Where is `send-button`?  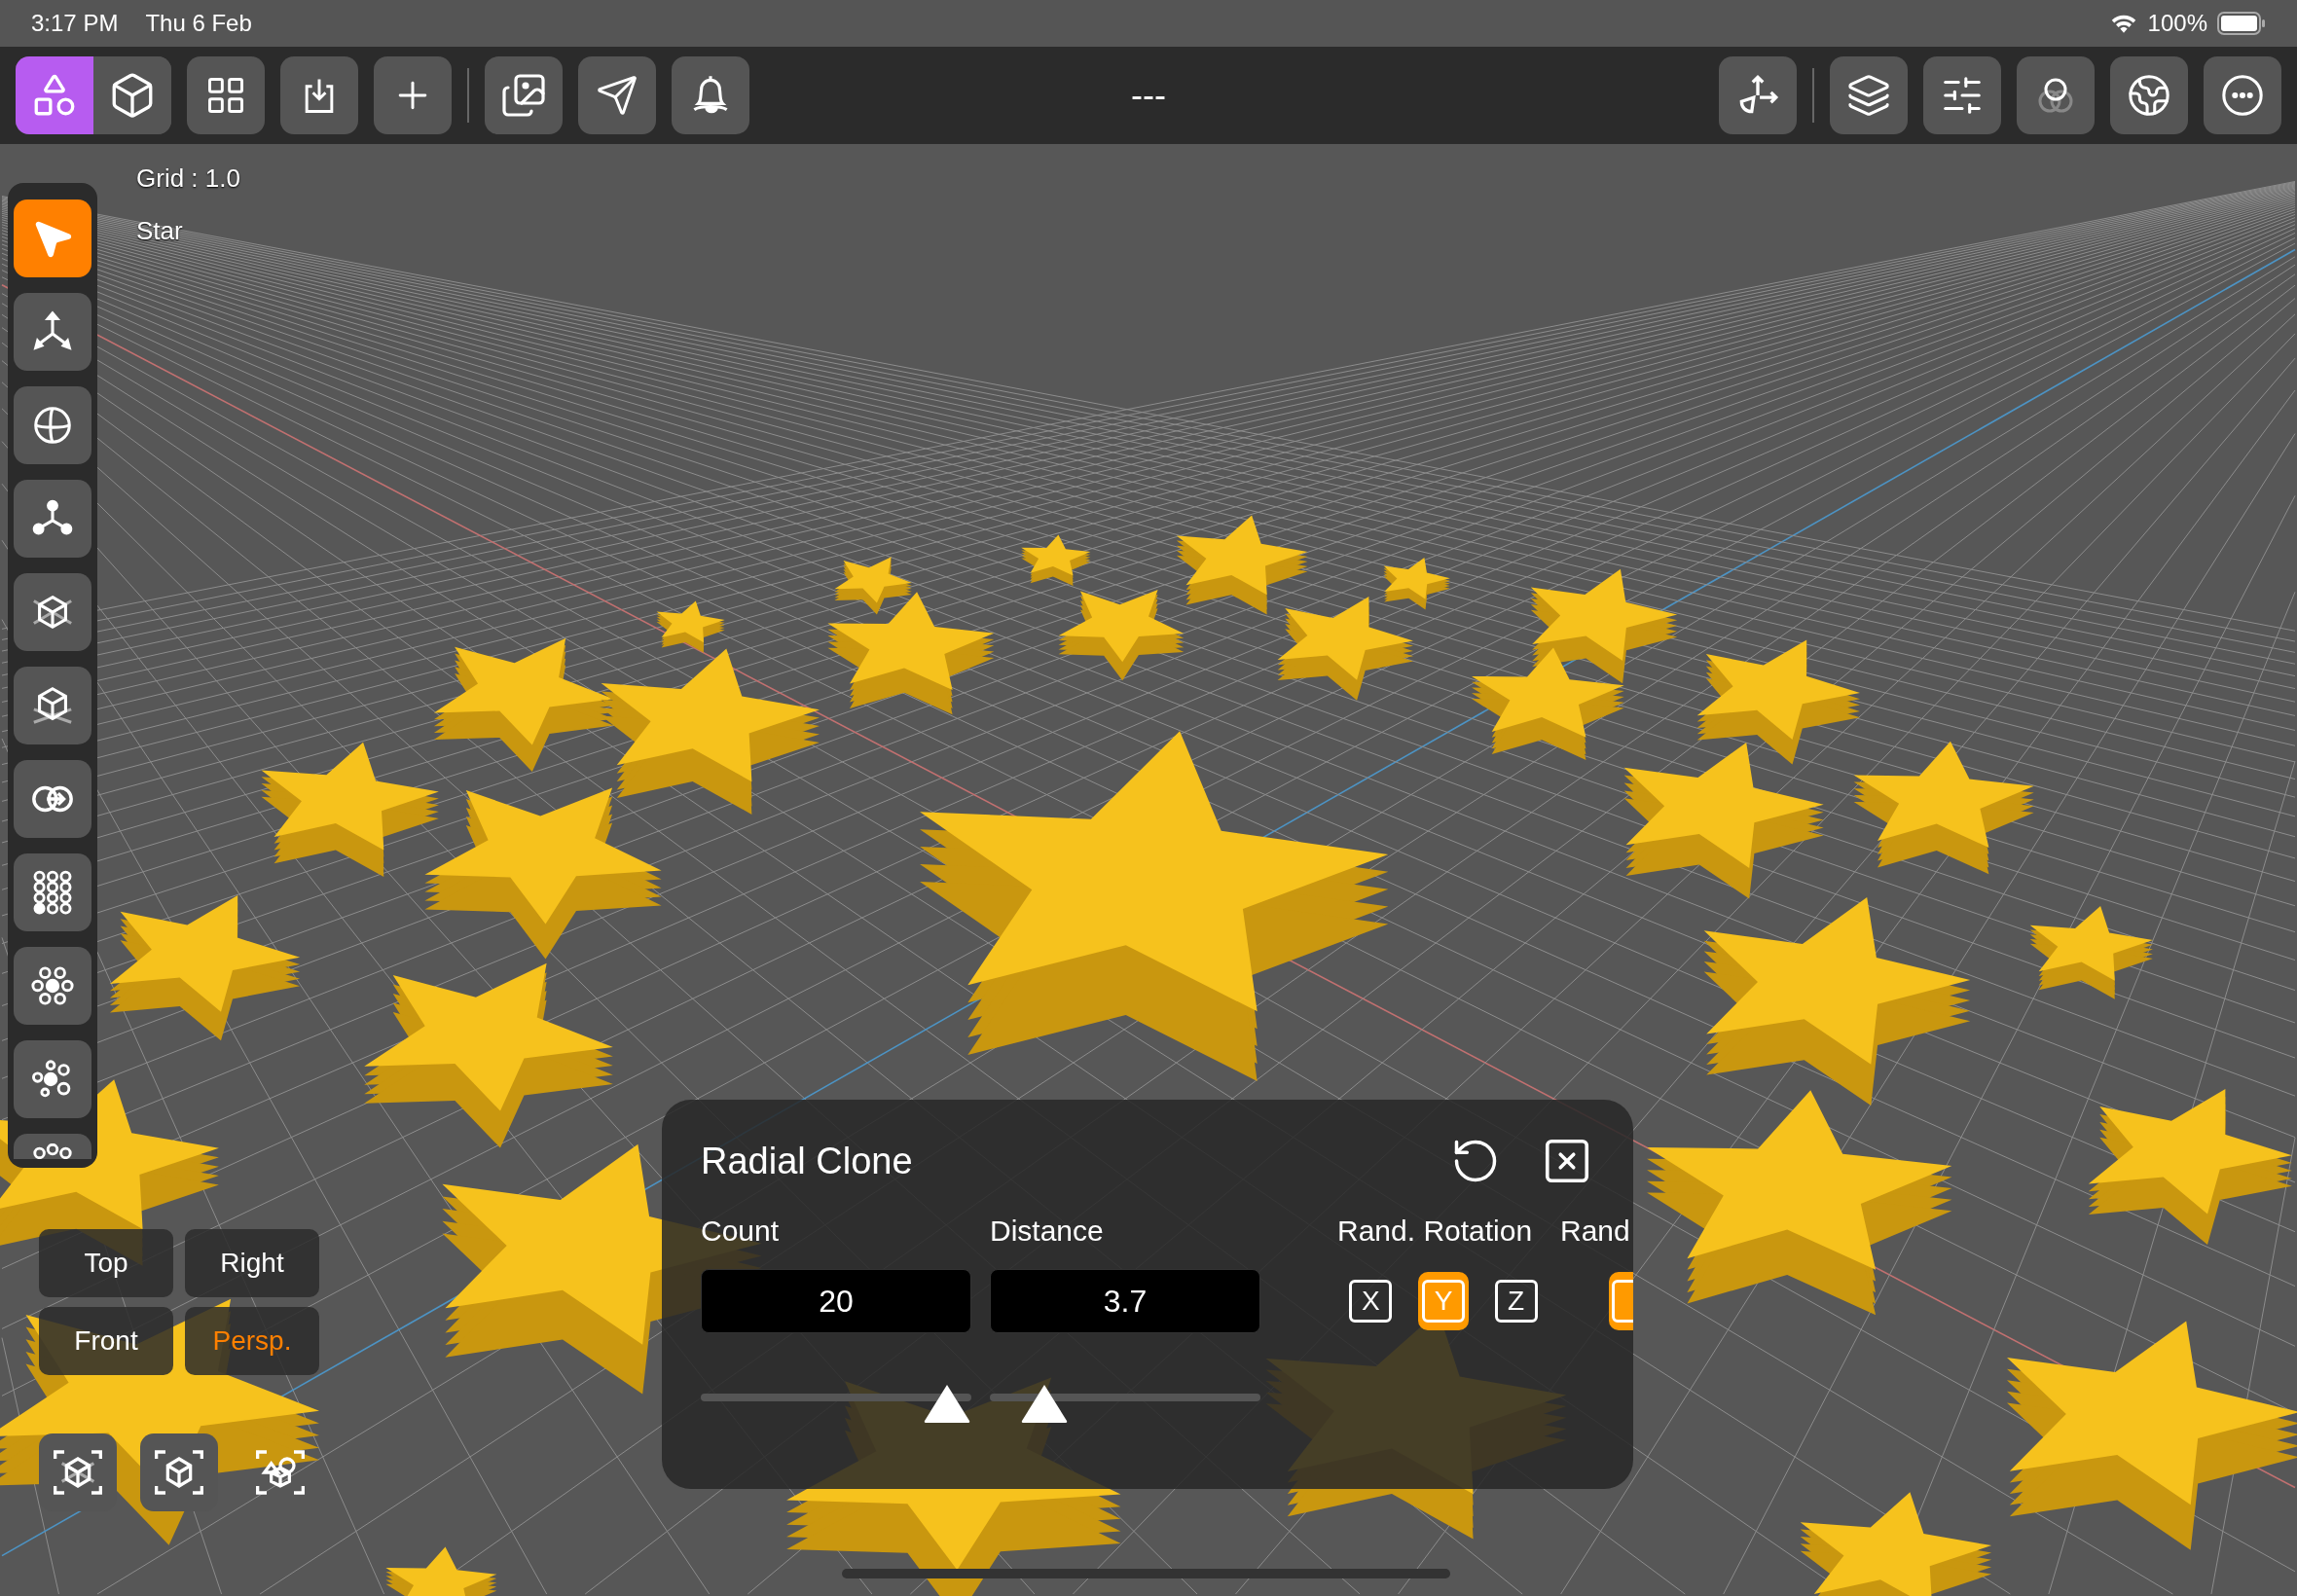 send-button is located at coordinates (617, 95).